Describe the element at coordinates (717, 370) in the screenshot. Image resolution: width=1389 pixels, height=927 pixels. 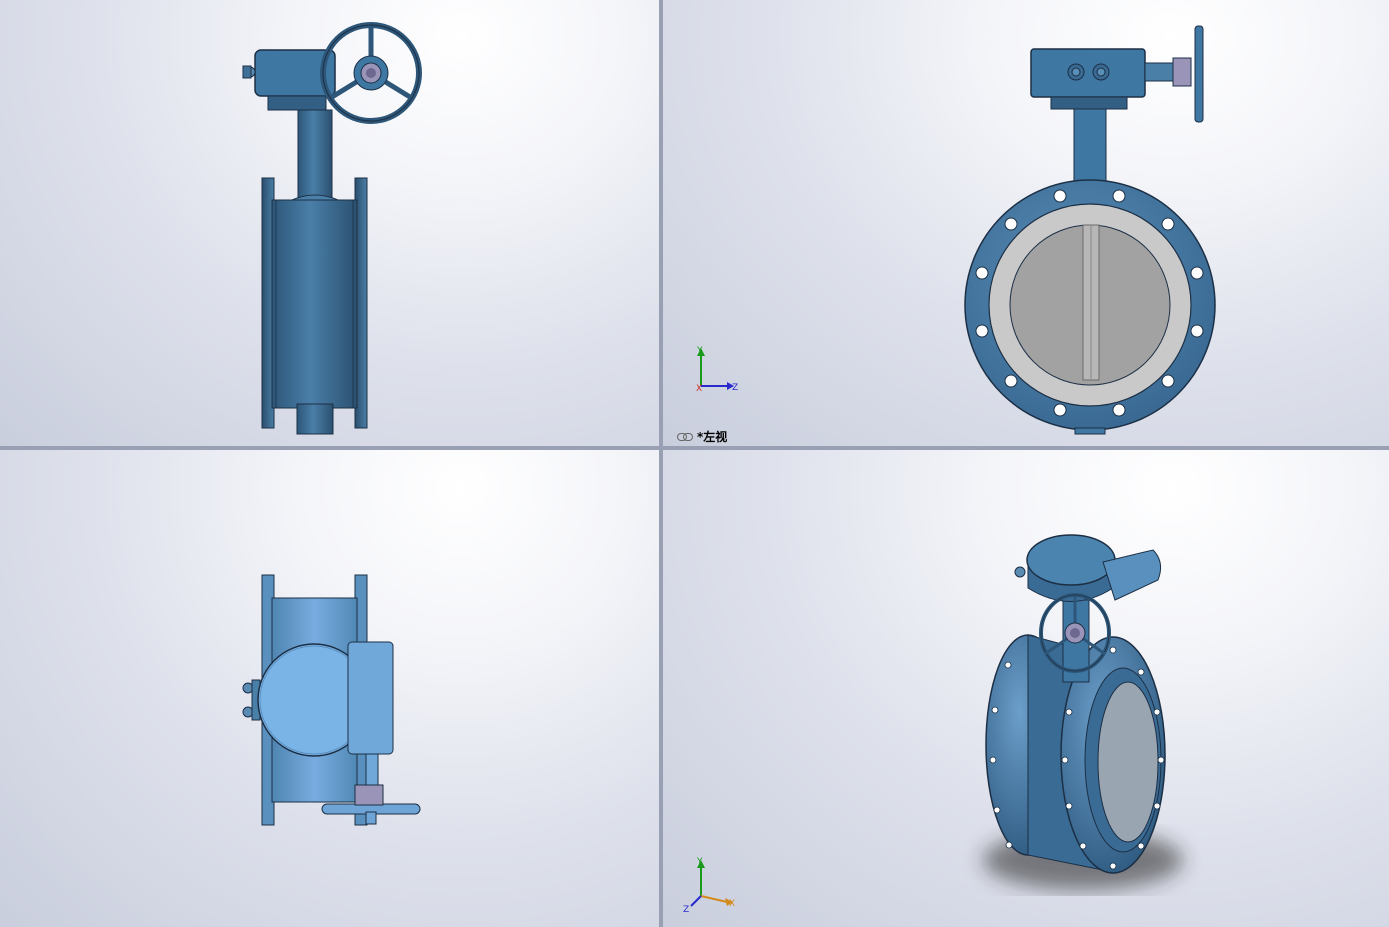
I see `axis-triad: Y Z X` at that location.